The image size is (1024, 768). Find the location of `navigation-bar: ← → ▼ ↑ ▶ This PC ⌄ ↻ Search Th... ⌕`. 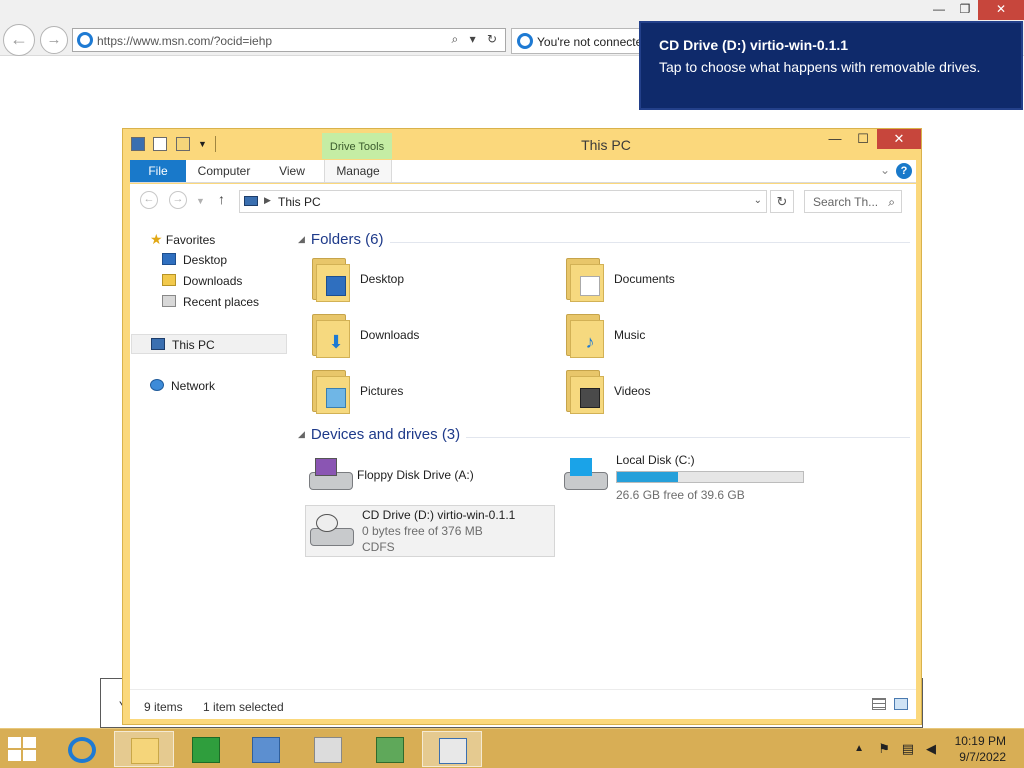

navigation-bar: ← → ▼ ↑ ▶ This PC ⌄ ↻ Search Th... ⌕ is located at coordinates (523, 201).